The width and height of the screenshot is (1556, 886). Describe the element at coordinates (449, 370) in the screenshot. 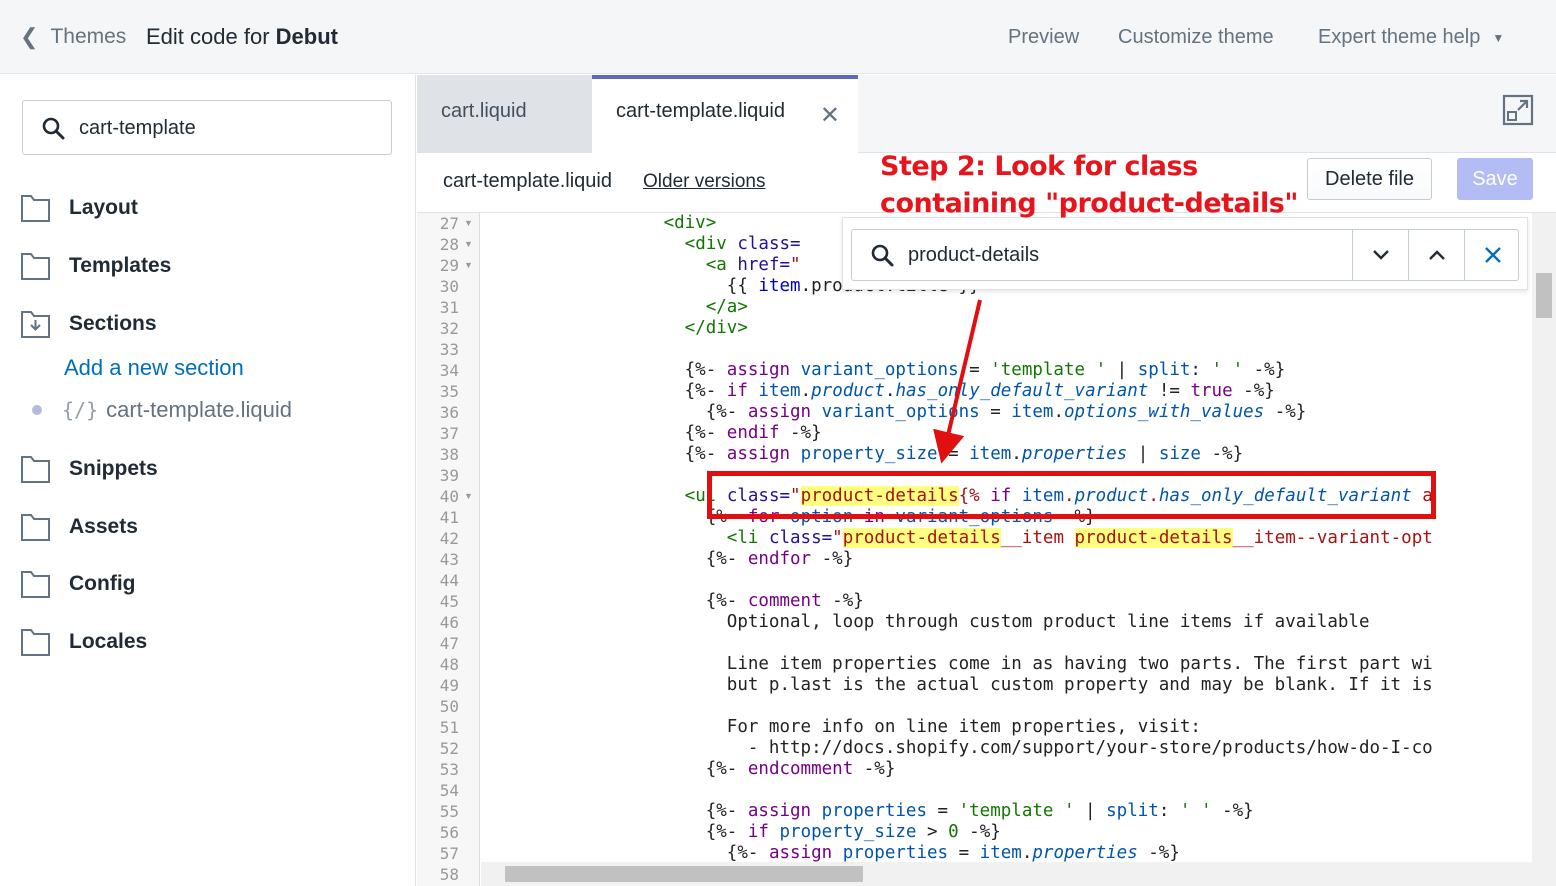

I see `line-number: 34` at that location.